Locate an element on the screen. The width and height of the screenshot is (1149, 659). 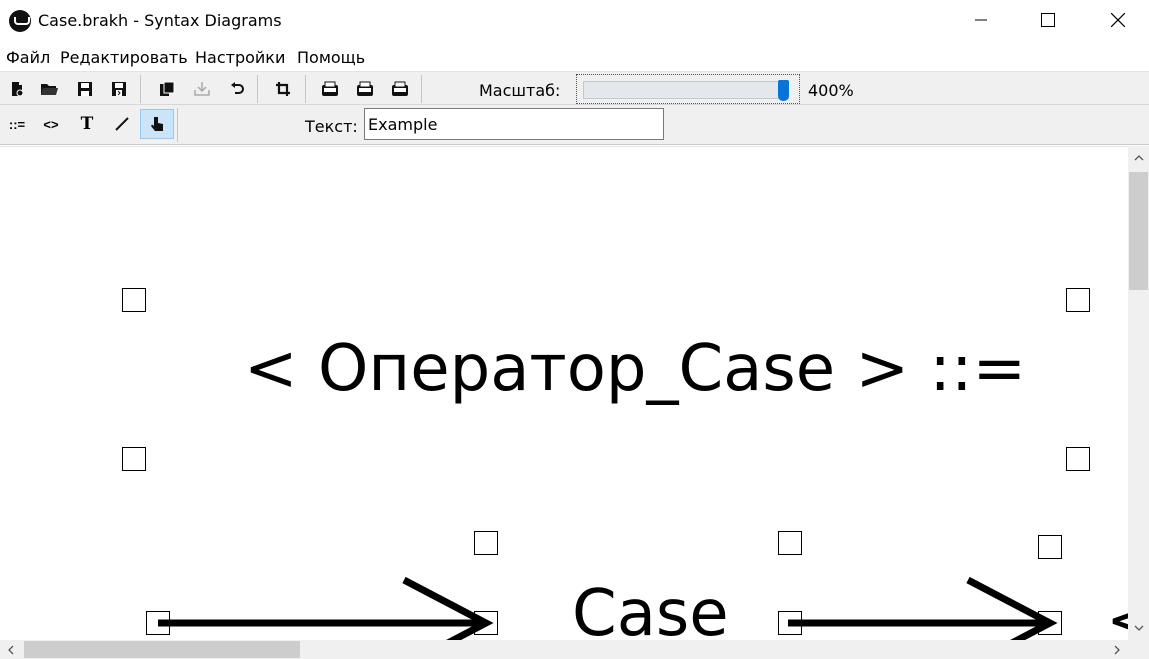
minimize-icon is located at coordinates (981, 20).